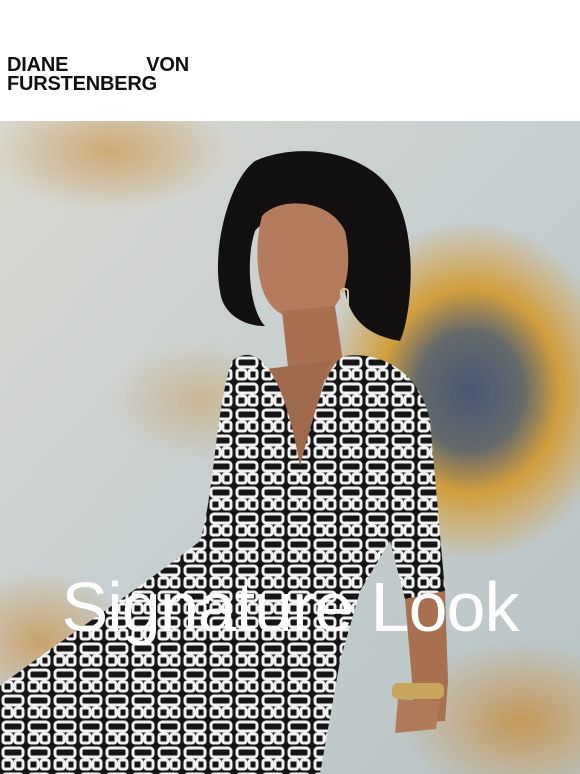  I want to click on brand-word-furstenberg: FURSTENBERG, so click(82, 84).